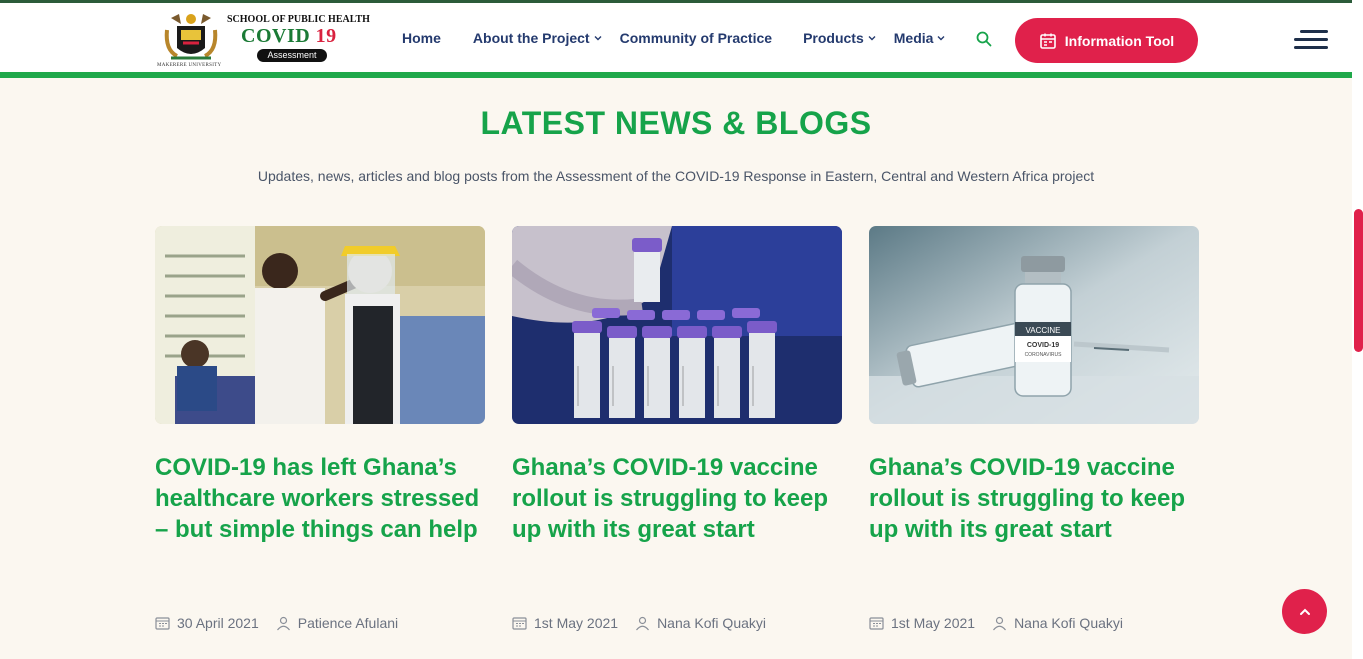 This screenshot has width=1363, height=659. What do you see at coordinates (1119, 40) in the screenshot?
I see `information-tool-label: Information Tool` at bounding box center [1119, 40].